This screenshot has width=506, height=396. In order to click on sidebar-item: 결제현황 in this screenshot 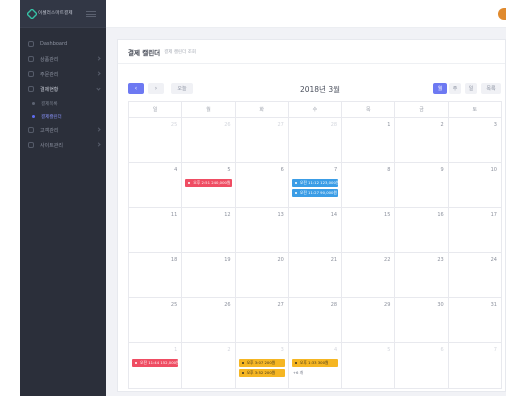, I will do `click(63, 89)`.